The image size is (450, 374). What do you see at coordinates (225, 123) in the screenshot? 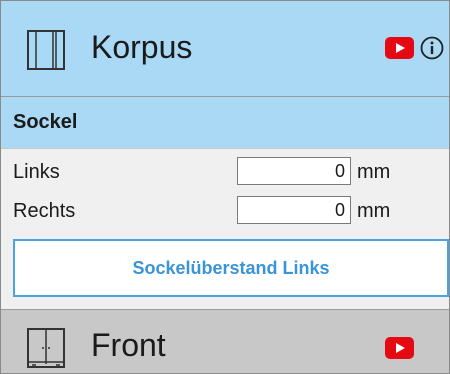
I see `sockel-section-header: Sockel` at bounding box center [225, 123].